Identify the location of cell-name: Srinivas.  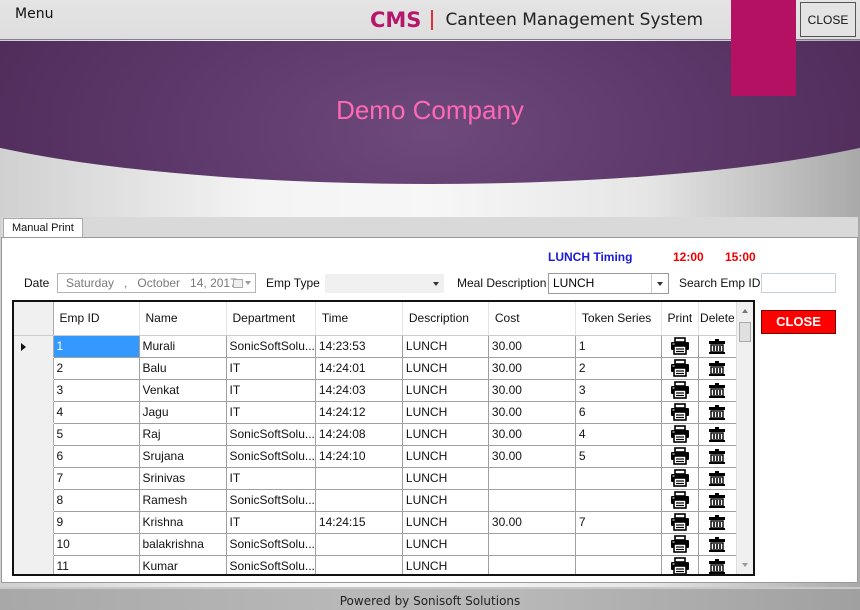
(183, 478).